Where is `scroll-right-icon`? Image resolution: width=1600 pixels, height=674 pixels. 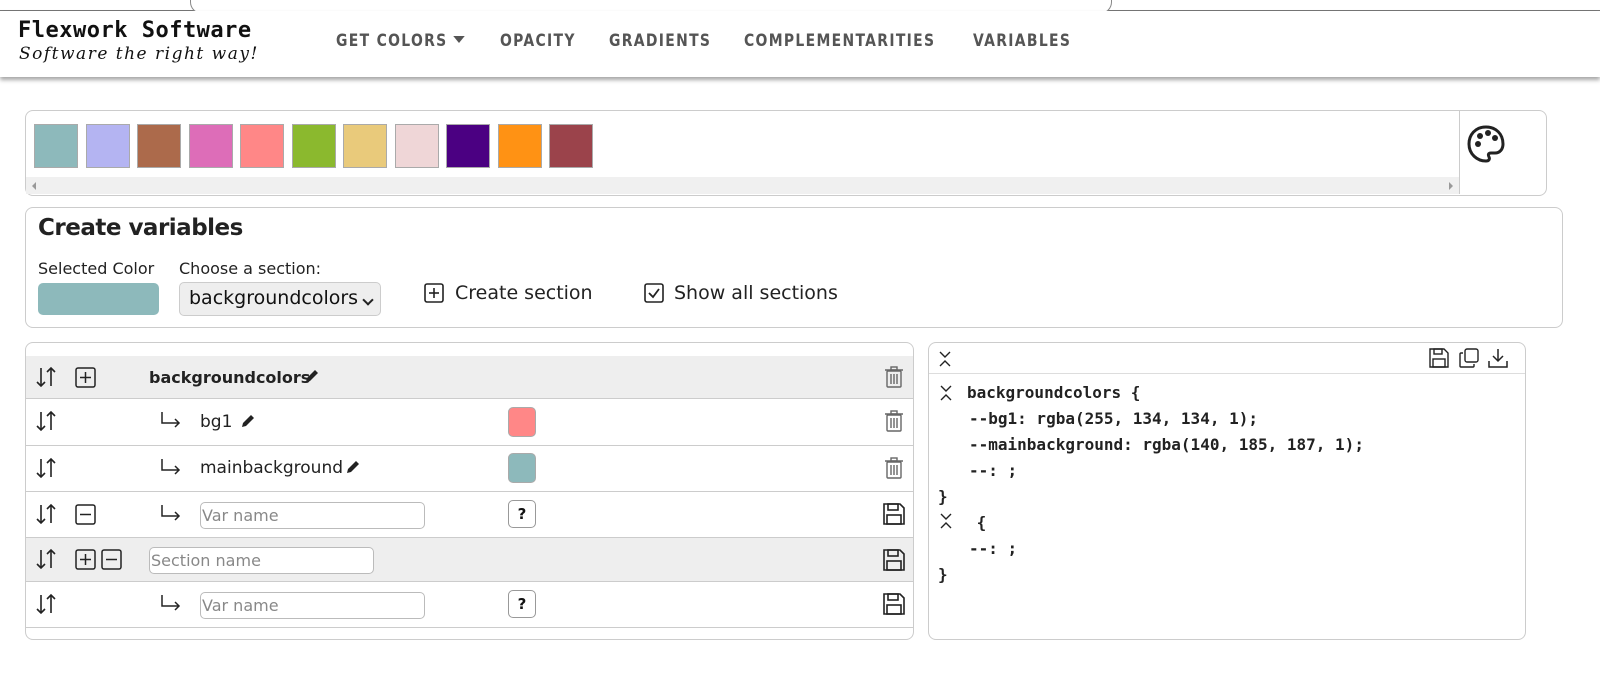
scroll-right-icon is located at coordinates (1451, 186).